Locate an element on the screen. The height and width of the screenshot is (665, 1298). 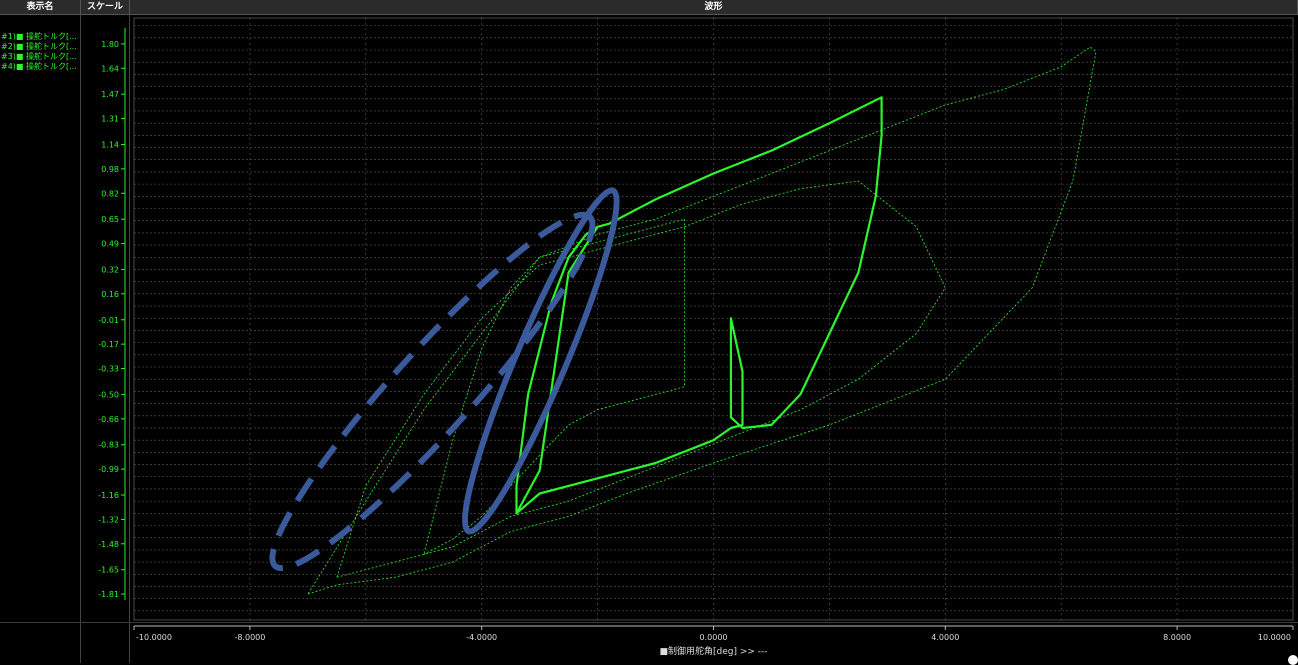
y-tick-label-21: -1.65 is located at coordinates (108, 570).